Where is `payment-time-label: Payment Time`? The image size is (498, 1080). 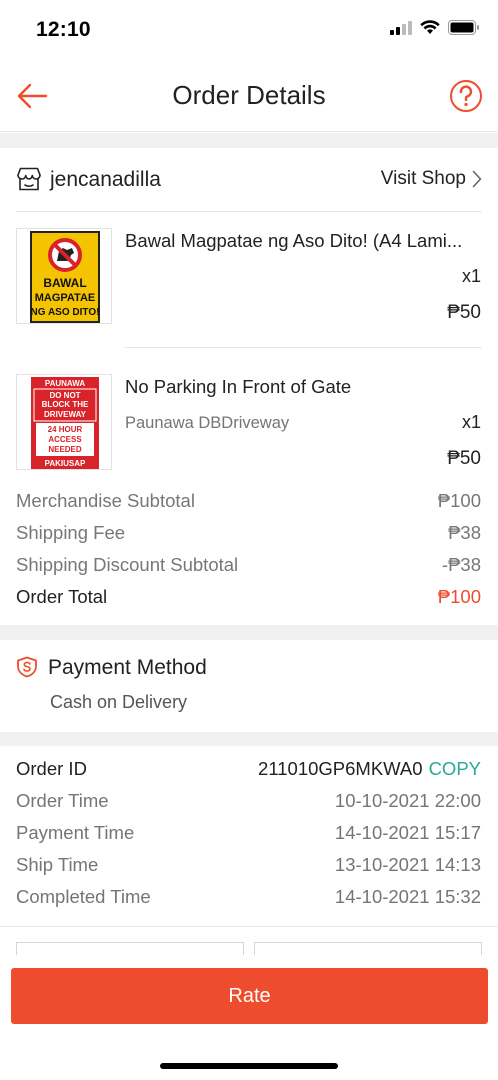
payment-time-label: Payment Time is located at coordinates (75, 832).